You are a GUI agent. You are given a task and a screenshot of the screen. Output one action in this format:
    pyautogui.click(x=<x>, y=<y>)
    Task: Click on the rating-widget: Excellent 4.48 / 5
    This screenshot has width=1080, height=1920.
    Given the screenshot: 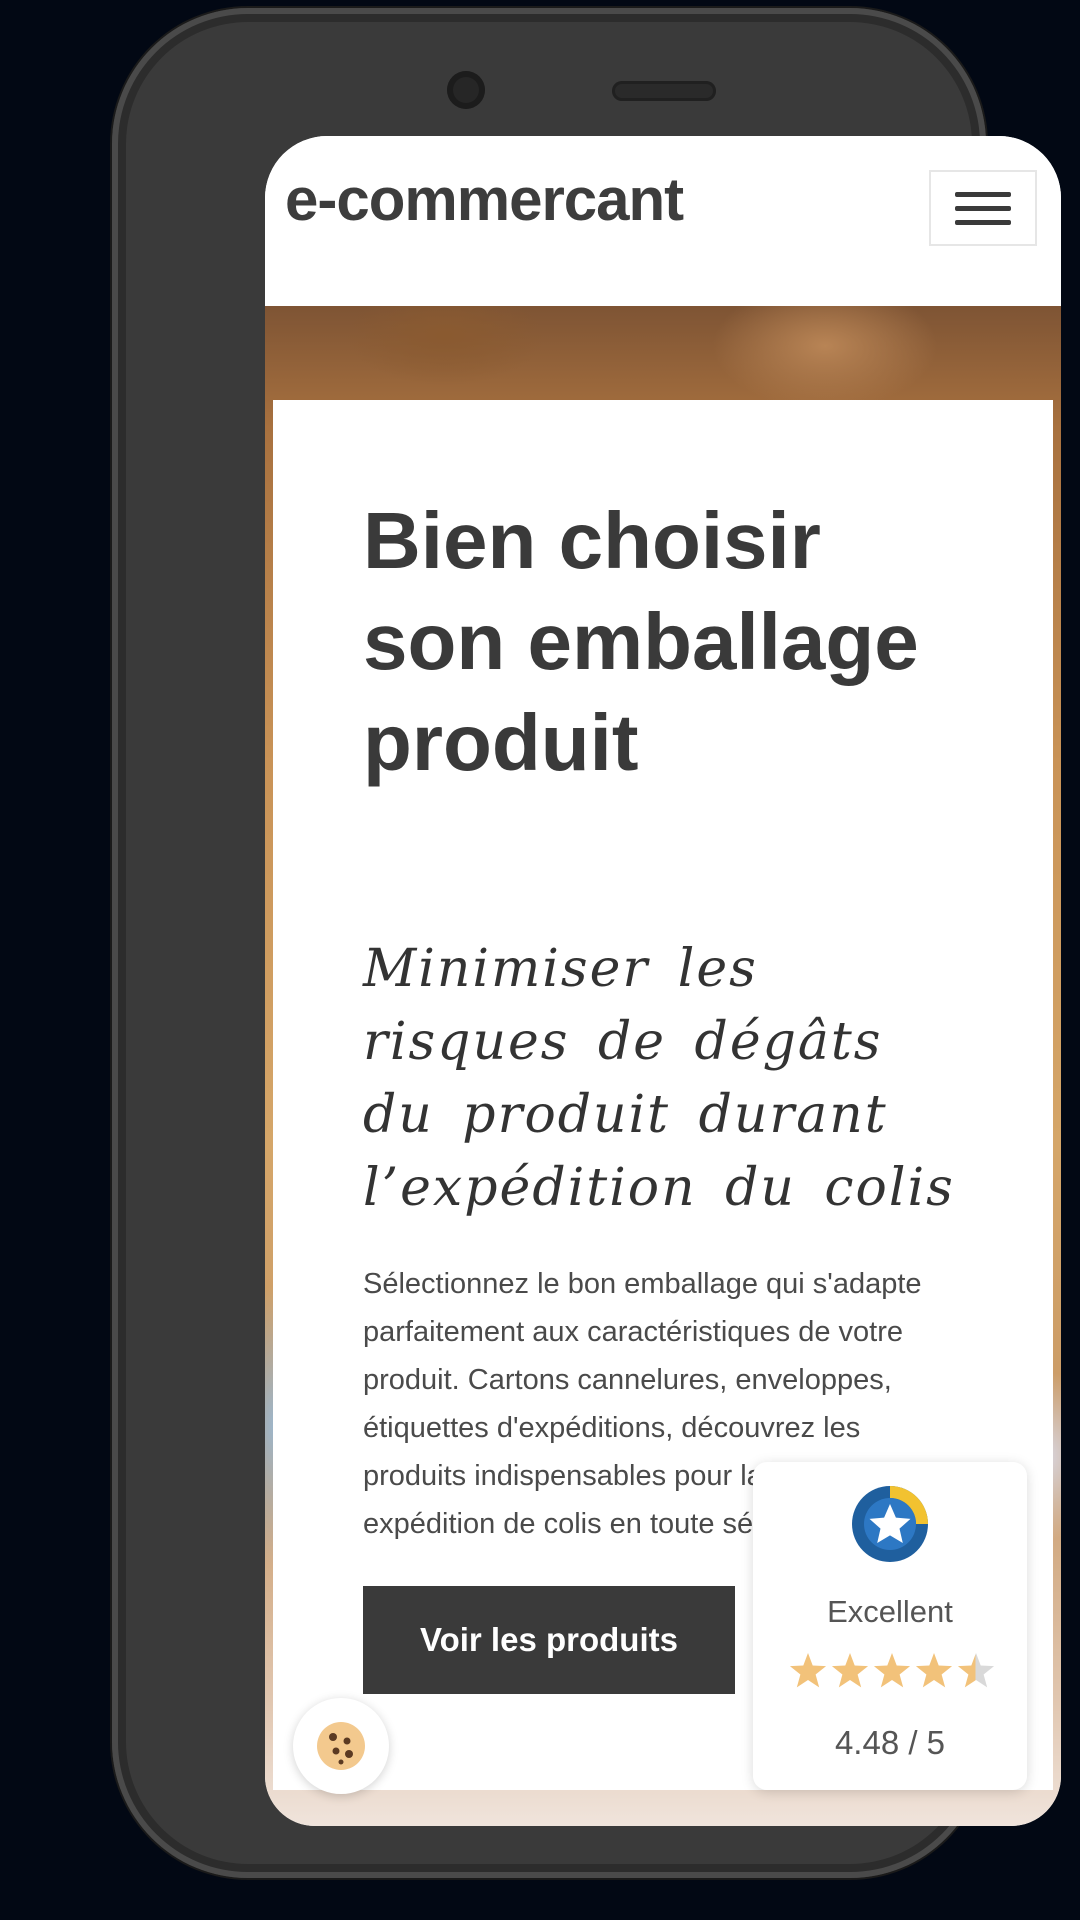 What is the action you would take?
    pyautogui.click(x=890, y=1626)
    